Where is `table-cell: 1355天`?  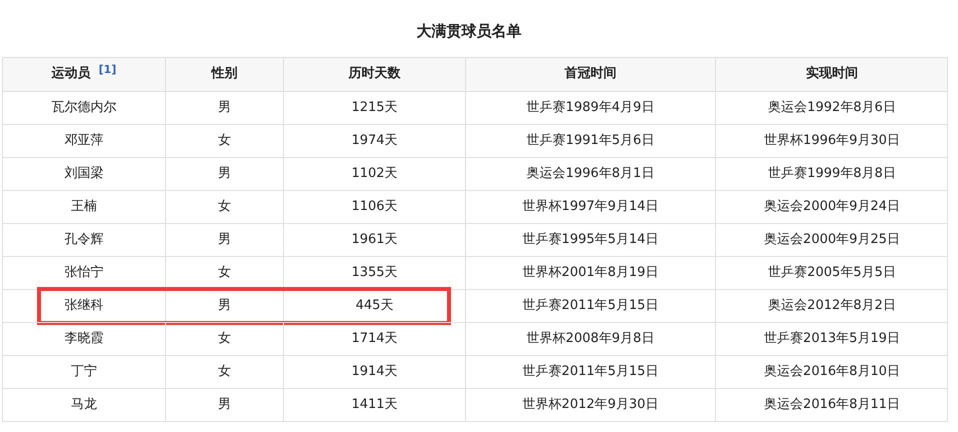 table-cell: 1355天 is located at coordinates (375, 272).